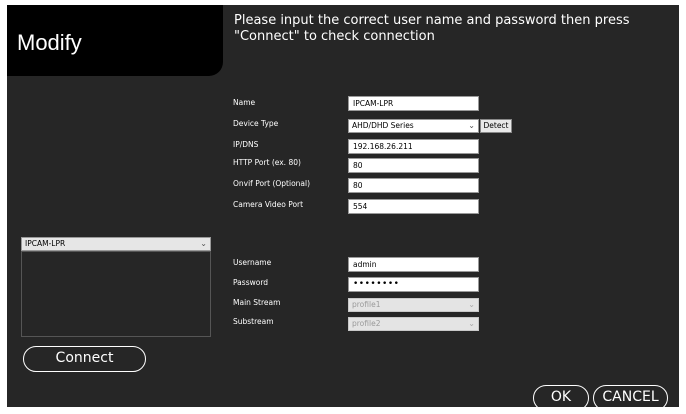  I want to click on username-label: Username, so click(252, 262).